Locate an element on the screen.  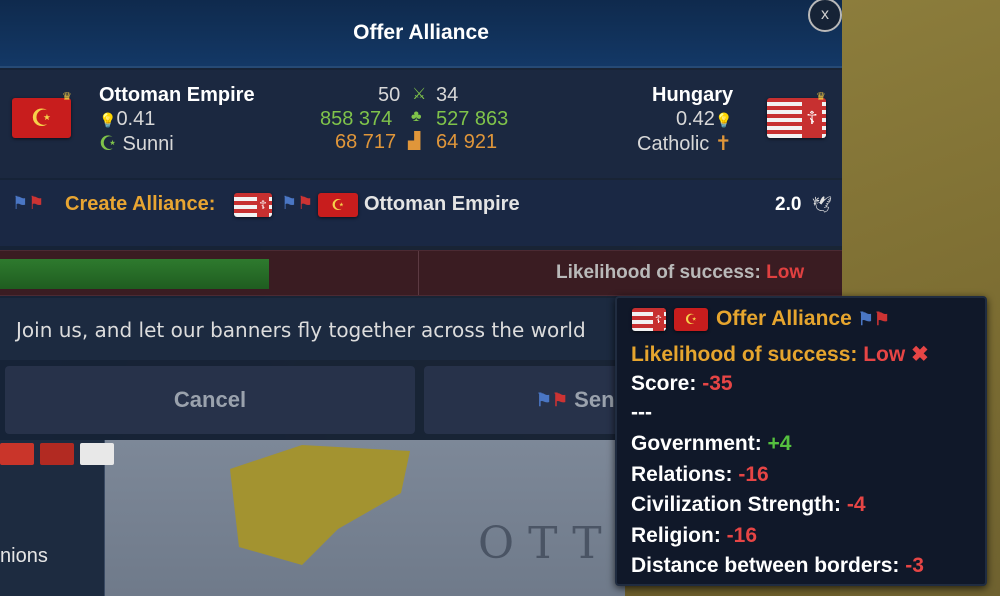
right-army-strength: 34 is located at coordinates (447, 95).